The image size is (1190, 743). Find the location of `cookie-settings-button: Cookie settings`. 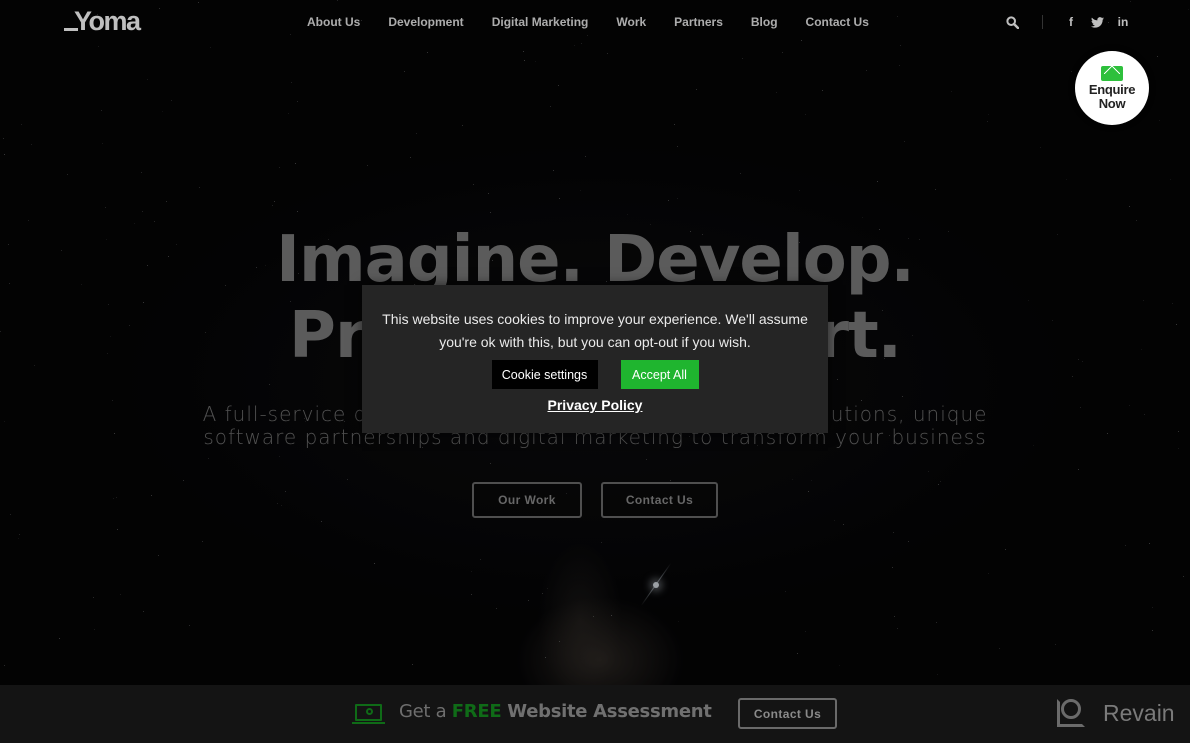

cookie-settings-button: Cookie settings is located at coordinates (544, 374).